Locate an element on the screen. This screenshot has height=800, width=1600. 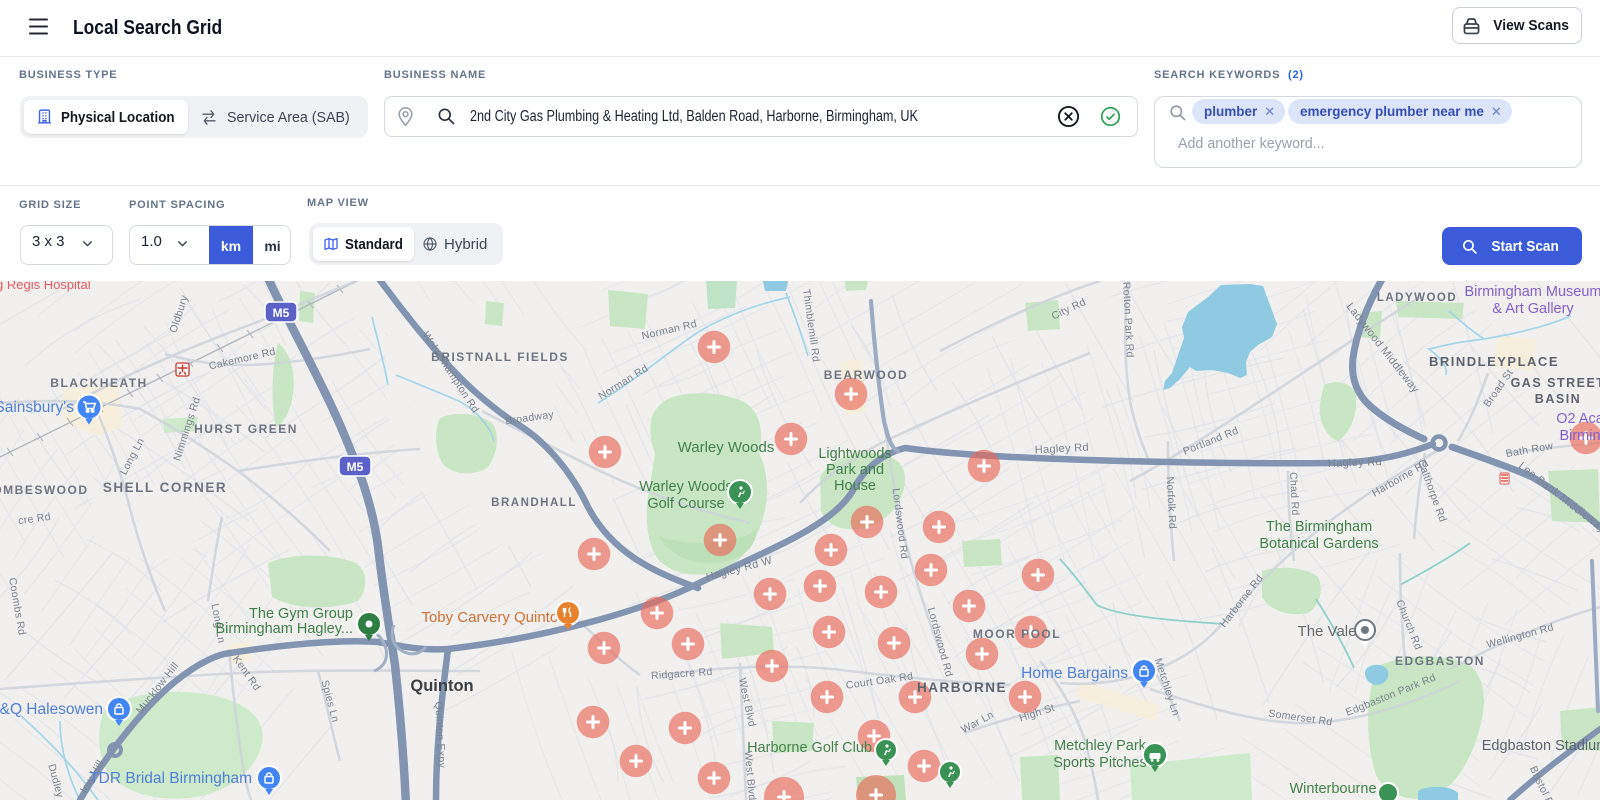
svg-text: GAS STREET is located at coordinates (1555, 383).